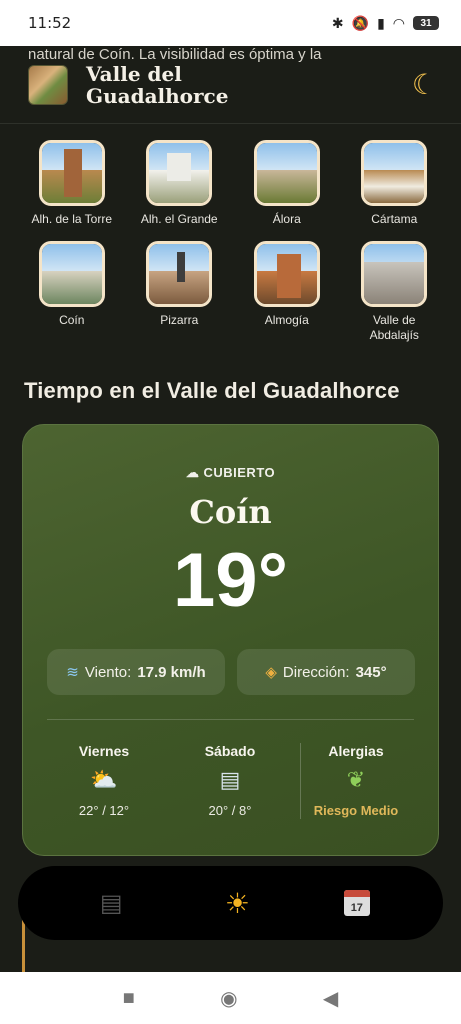 The image size is (461, 1024). Describe the element at coordinates (326, 672) in the screenshot. I see `direction-pill: ◈ Dirección: 345°` at that location.